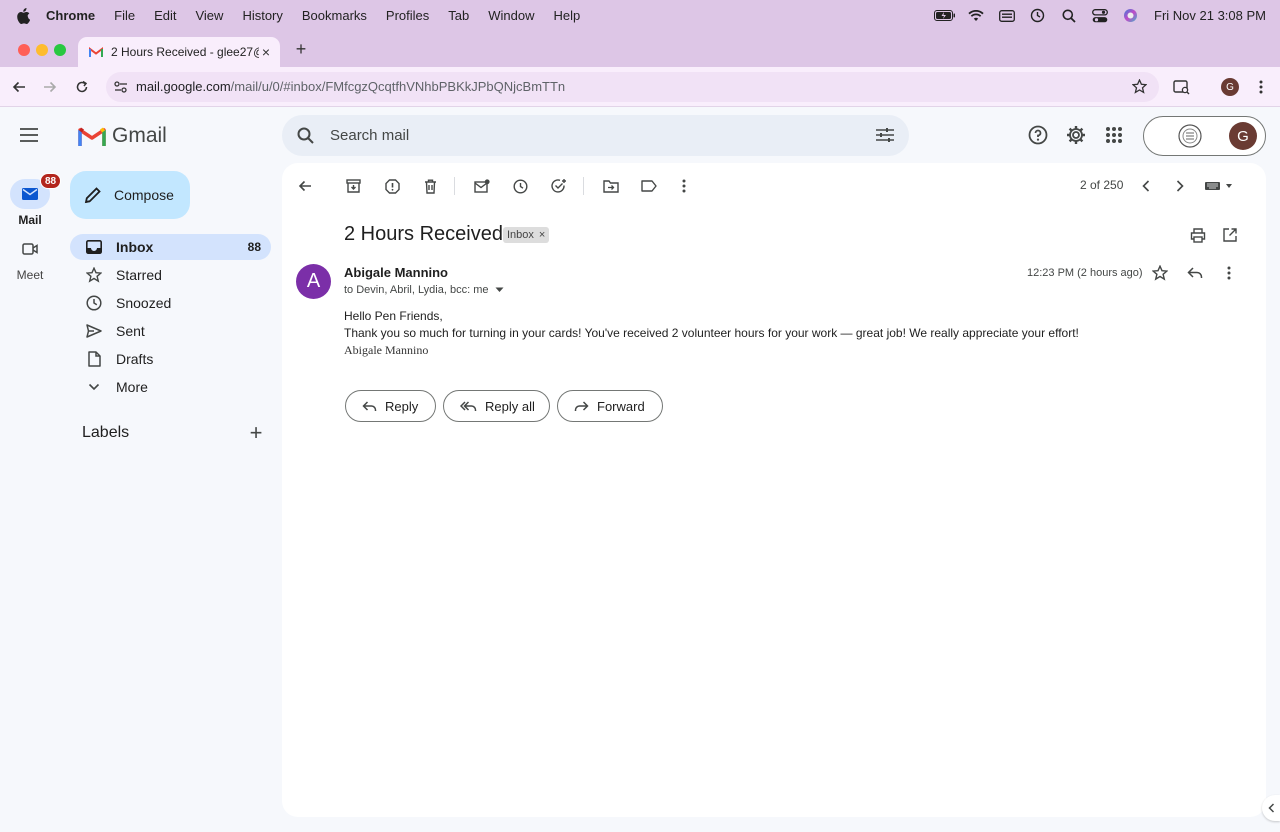  Describe the element at coordinates (209, 15) in the screenshot. I see `menu-view: View` at that location.